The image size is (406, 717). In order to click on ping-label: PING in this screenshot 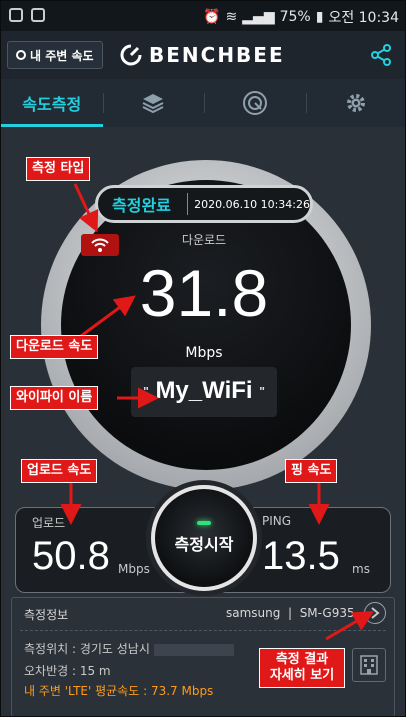, I will do `click(277, 521)`.